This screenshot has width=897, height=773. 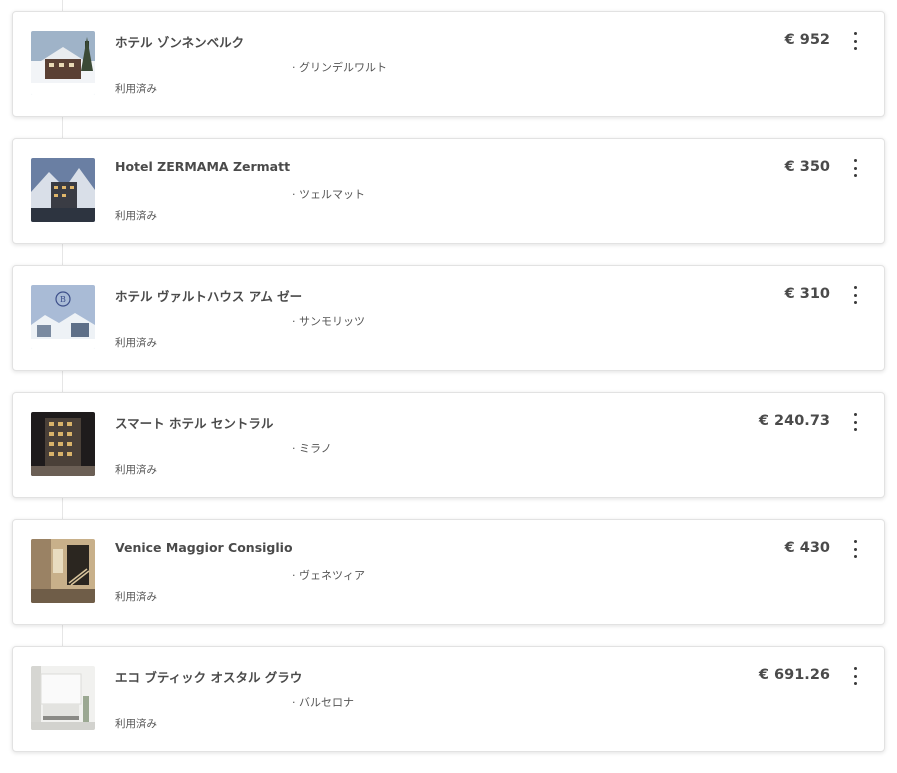 What do you see at coordinates (63, 317) in the screenshot?
I see `hotel-photo: B` at bounding box center [63, 317].